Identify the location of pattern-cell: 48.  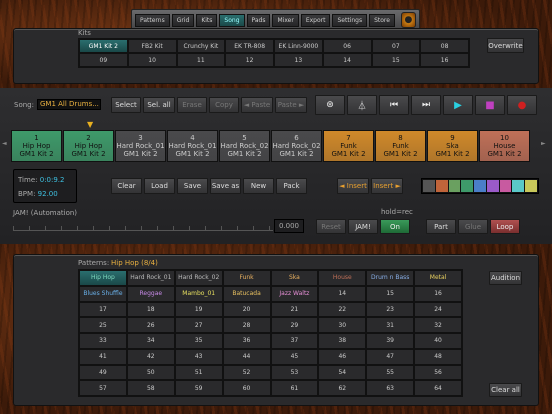
(438, 356).